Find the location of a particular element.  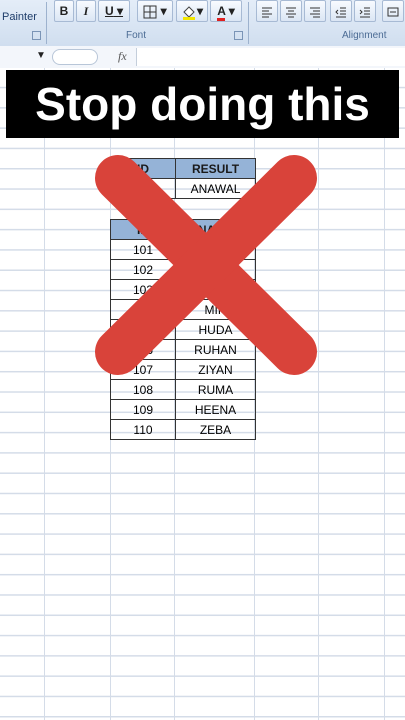

italic-button: I is located at coordinates (86, 11).